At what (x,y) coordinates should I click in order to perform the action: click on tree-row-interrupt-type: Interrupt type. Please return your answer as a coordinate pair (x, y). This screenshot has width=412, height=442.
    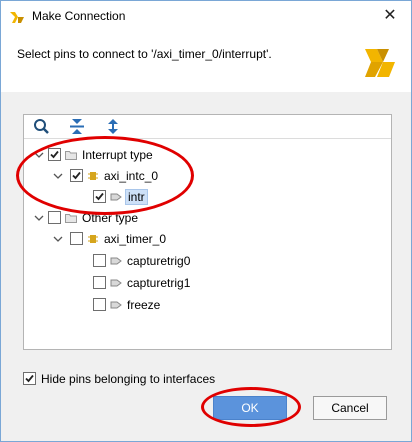
    Looking at the image, I should click on (207, 156).